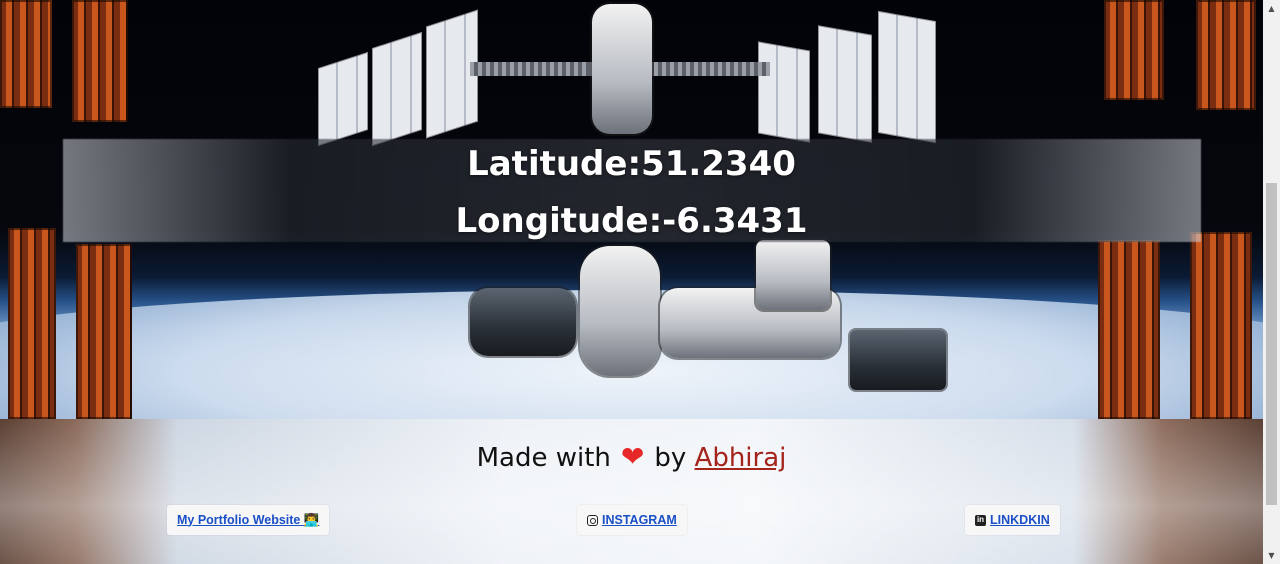 The image size is (1280, 564). I want to click on longitude-text: Longitude:-6.3431, so click(631, 221).